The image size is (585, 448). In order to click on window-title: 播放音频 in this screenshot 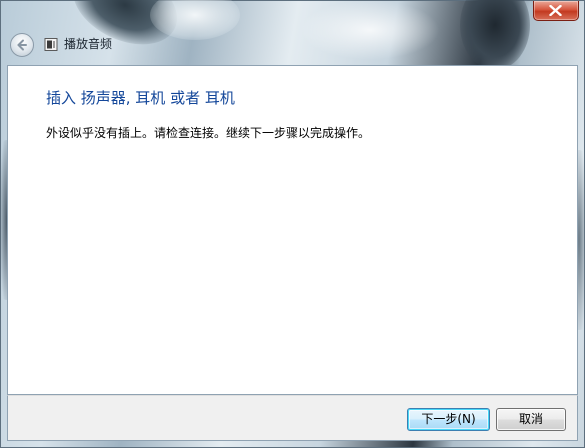, I will do `click(88, 44)`.